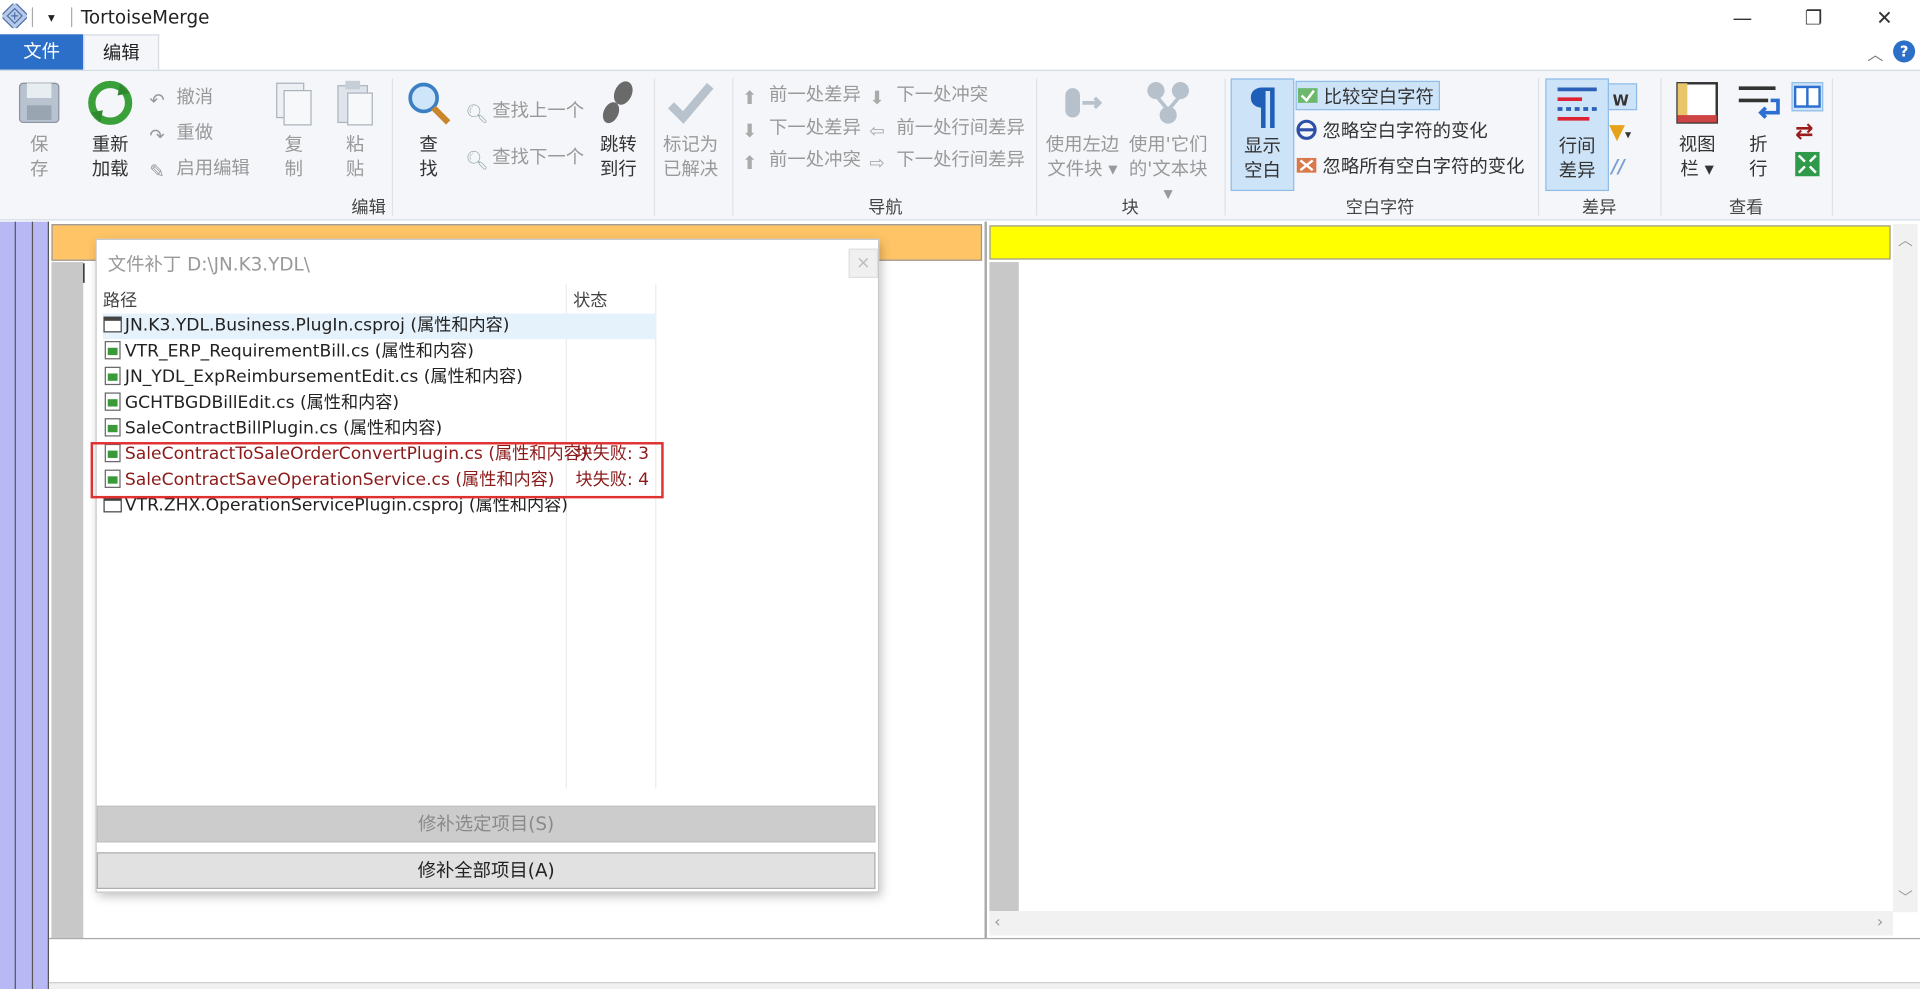  What do you see at coordinates (1306, 165) in the screenshot?
I see `ignore-all-whitespace-icon` at bounding box center [1306, 165].